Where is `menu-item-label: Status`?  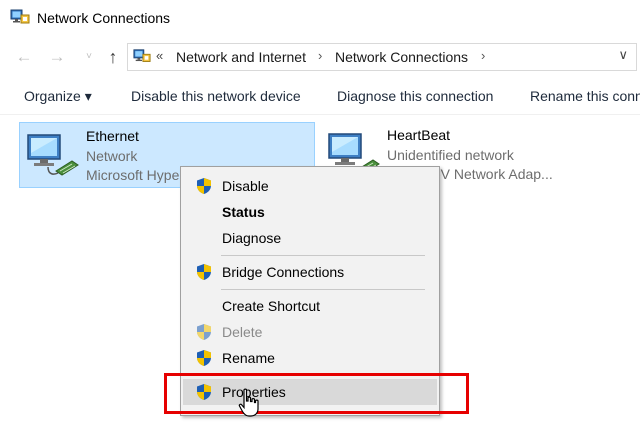
menu-item-label: Status is located at coordinates (243, 212).